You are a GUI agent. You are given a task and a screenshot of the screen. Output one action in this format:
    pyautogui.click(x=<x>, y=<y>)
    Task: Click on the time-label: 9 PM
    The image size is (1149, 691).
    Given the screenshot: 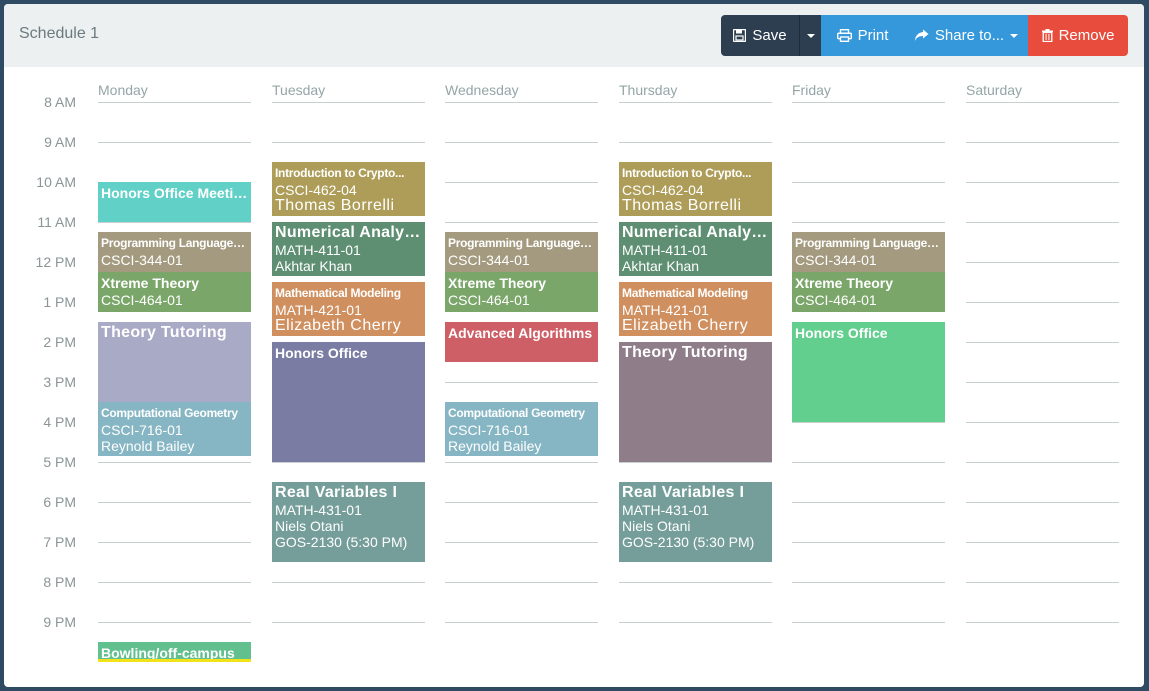 What is the action you would take?
    pyautogui.click(x=59, y=622)
    